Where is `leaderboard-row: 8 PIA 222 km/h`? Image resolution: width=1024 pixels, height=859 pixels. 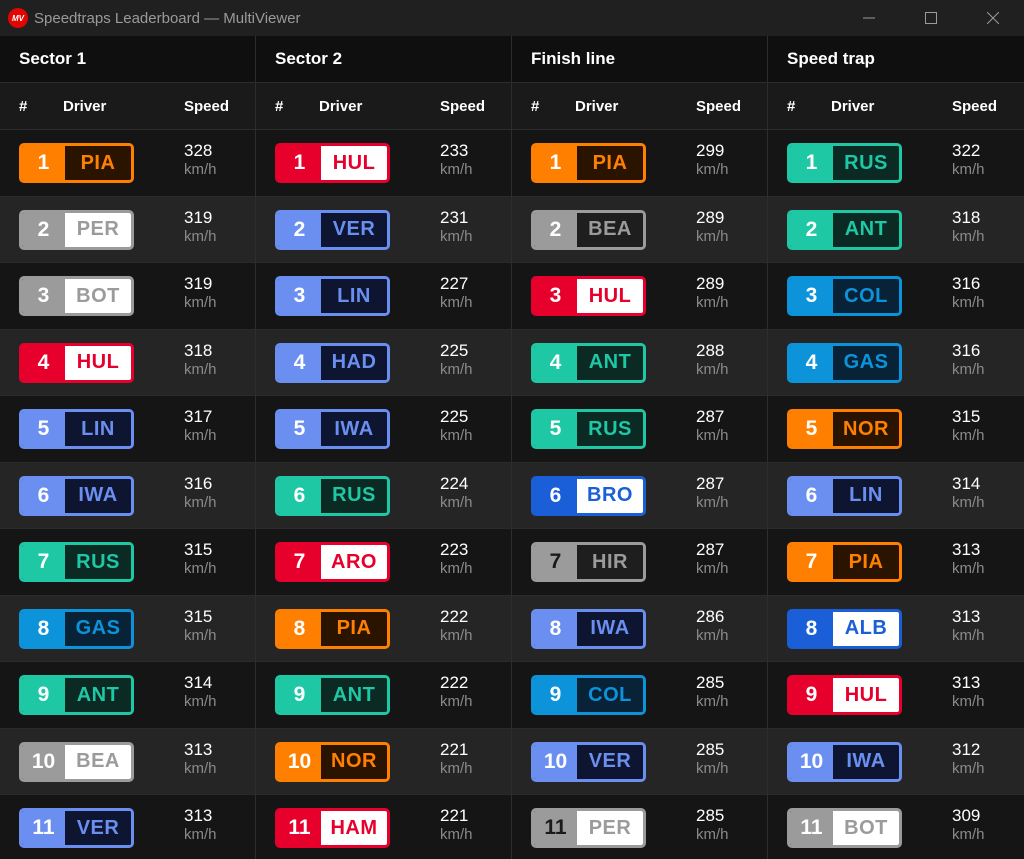 leaderboard-row: 8 PIA 222 km/h is located at coordinates (383, 628).